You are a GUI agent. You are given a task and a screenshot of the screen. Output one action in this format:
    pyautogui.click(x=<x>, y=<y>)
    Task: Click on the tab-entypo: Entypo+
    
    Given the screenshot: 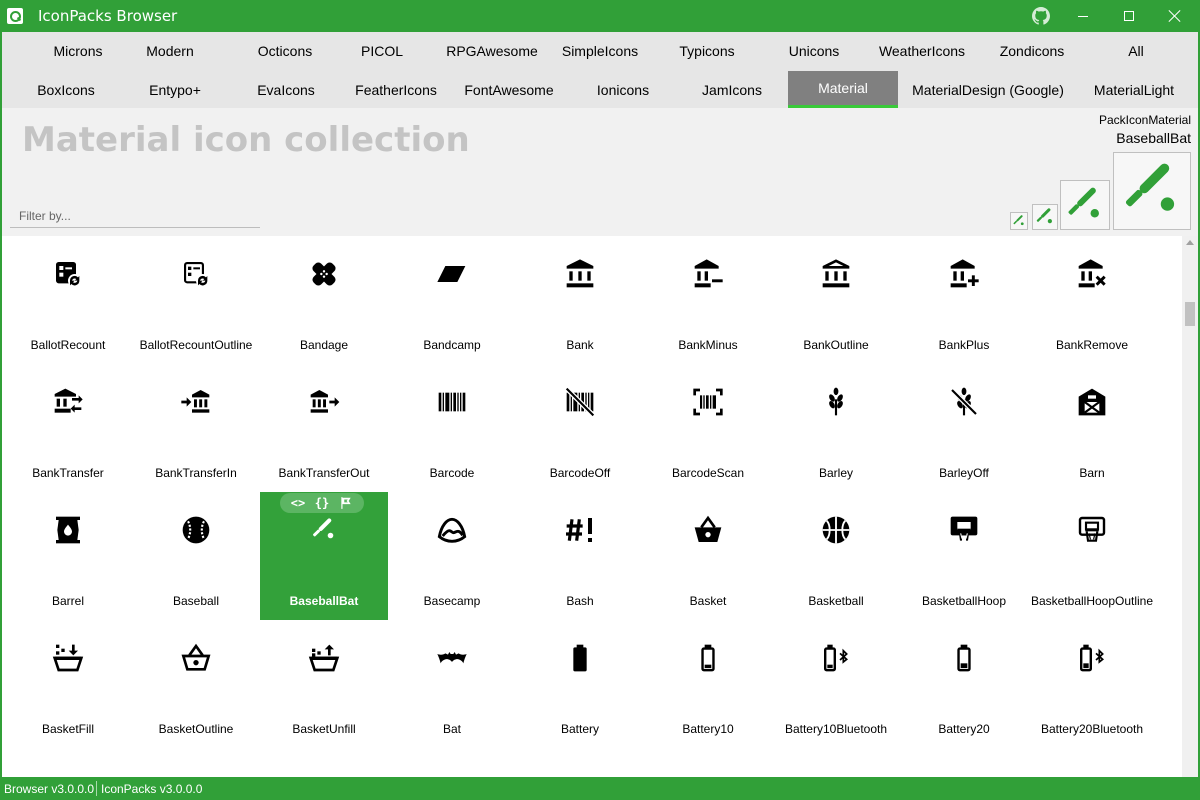 What is the action you would take?
    pyautogui.click(x=175, y=90)
    